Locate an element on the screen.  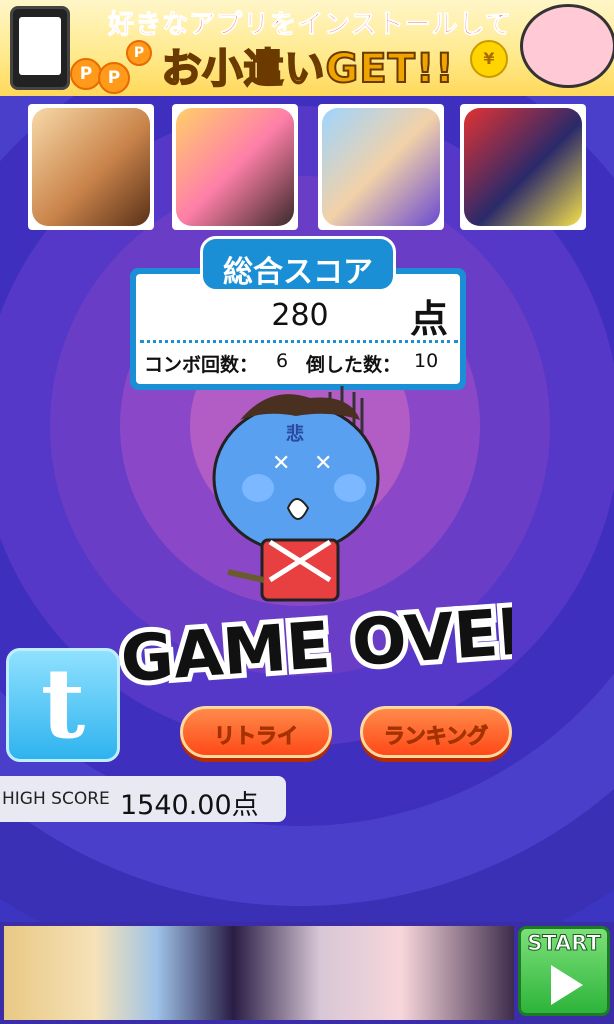
ranking-button: ランキング is located at coordinates (436, 732).